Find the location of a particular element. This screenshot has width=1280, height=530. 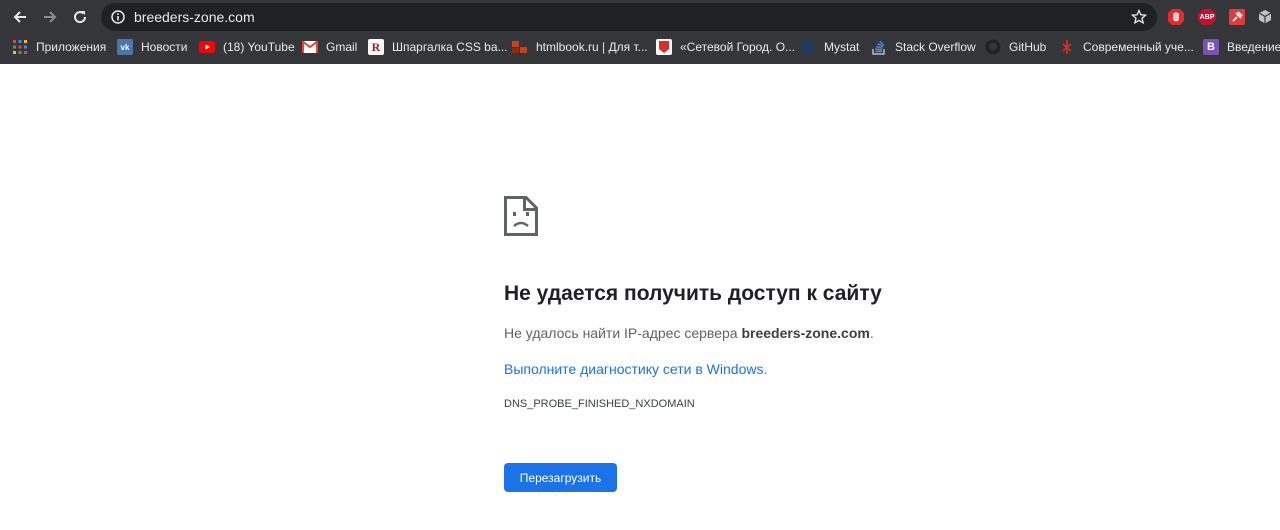

back-button is located at coordinates (20, 17).